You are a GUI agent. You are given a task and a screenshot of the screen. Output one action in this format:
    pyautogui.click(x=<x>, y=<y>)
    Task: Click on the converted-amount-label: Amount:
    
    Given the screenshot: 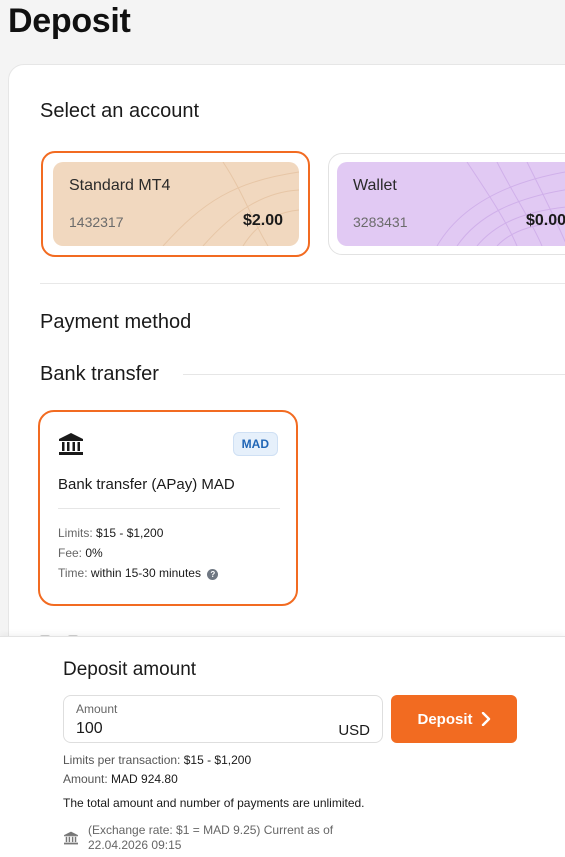 What is the action you would take?
    pyautogui.click(x=85, y=779)
    